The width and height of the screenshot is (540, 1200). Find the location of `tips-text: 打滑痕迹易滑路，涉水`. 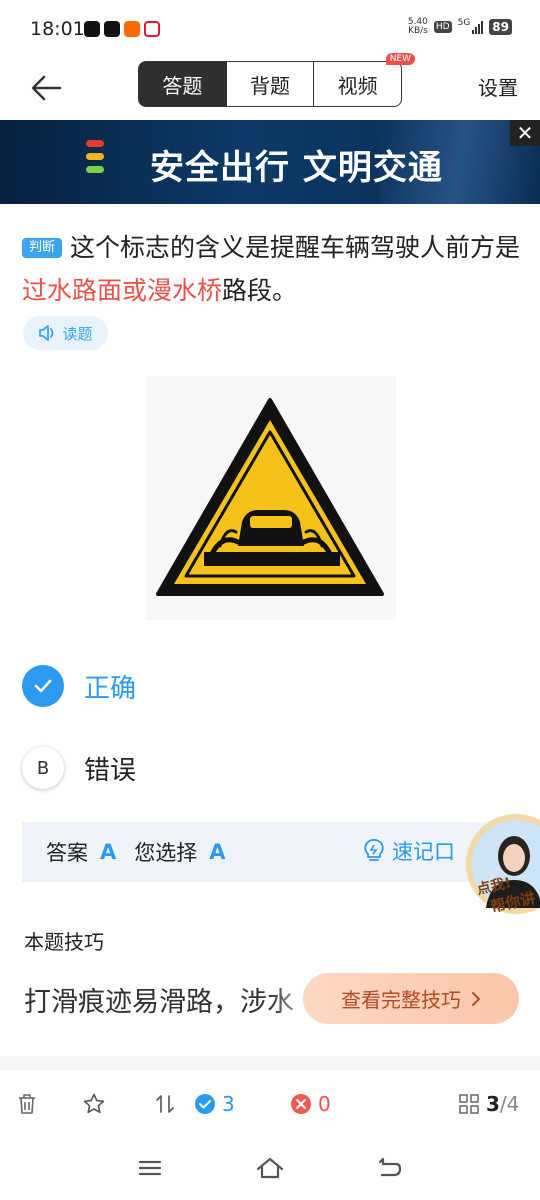

tips-text: 打滑痕迹易滑路，涉水 is located at coordinates (159, 1002).